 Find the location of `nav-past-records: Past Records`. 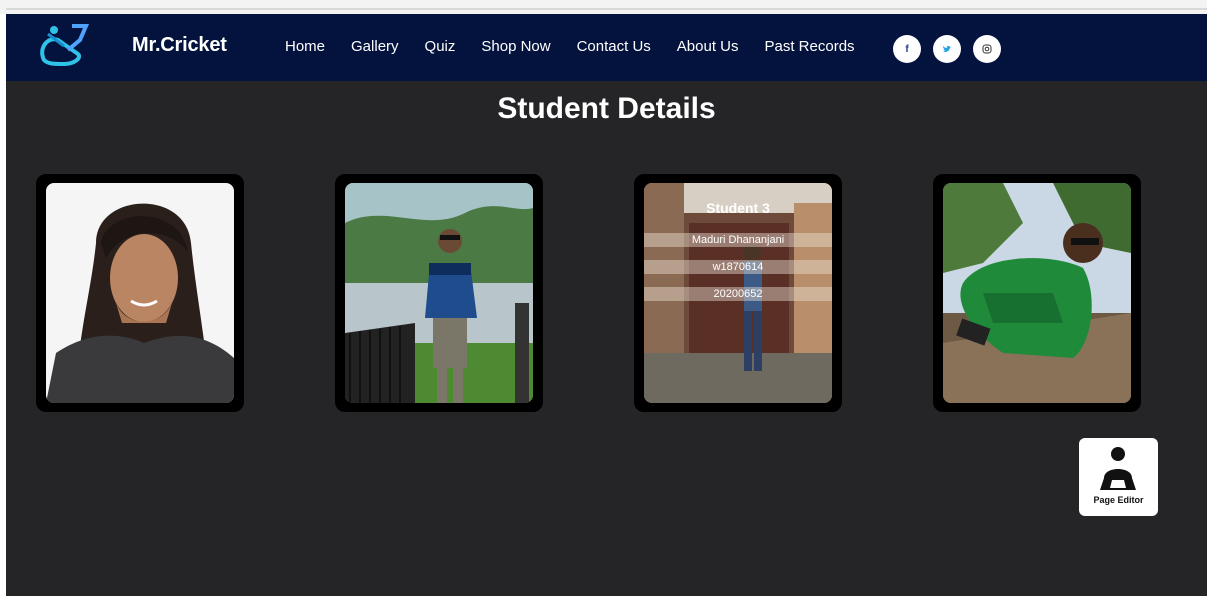

nav-past-records: Past Records is located at coordinates (810, 46).